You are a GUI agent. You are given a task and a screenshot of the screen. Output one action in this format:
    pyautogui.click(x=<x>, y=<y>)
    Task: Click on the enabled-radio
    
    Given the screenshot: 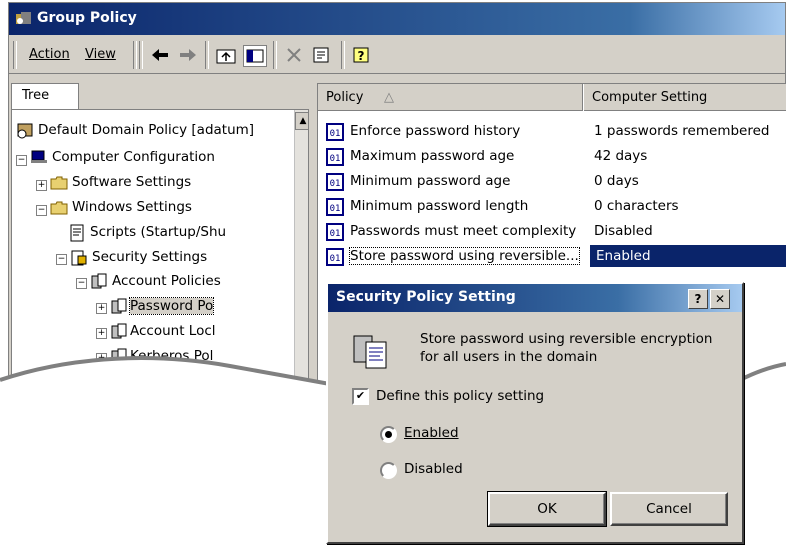 What is the action you would take?
    pyautogui.click(x=388, y=434)
    